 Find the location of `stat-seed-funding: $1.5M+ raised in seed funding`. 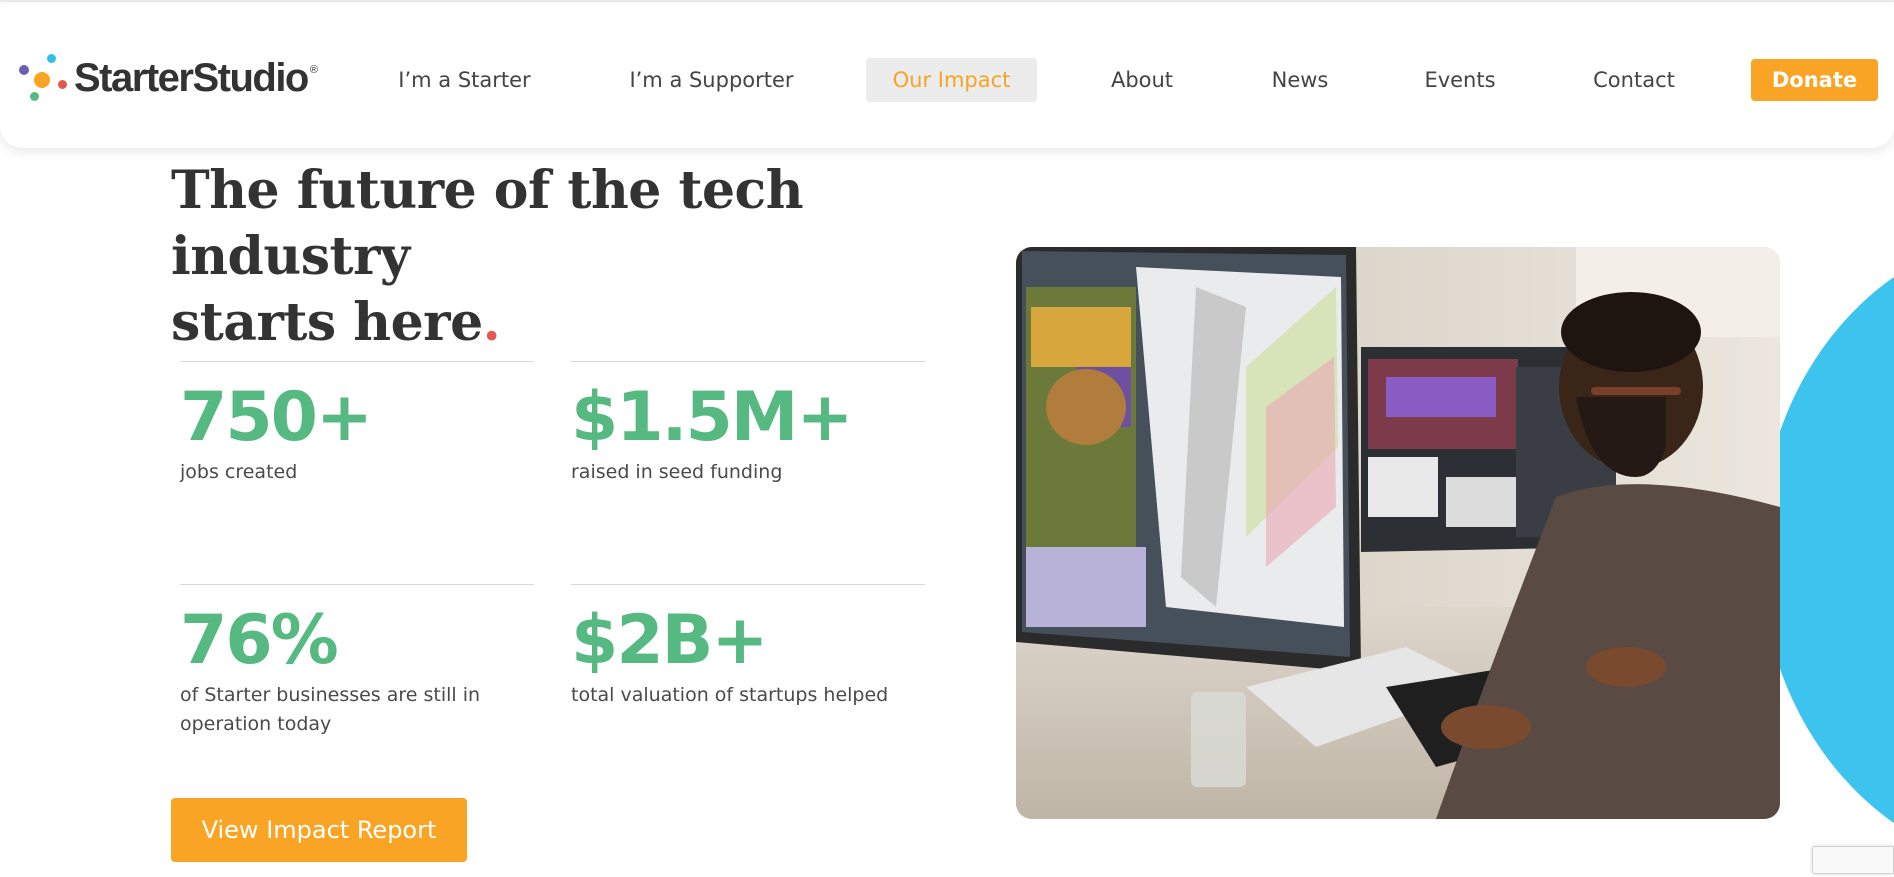

stat-seed-funding: $1.5M+ raised in seed funding is located at coordinates (748, 424).